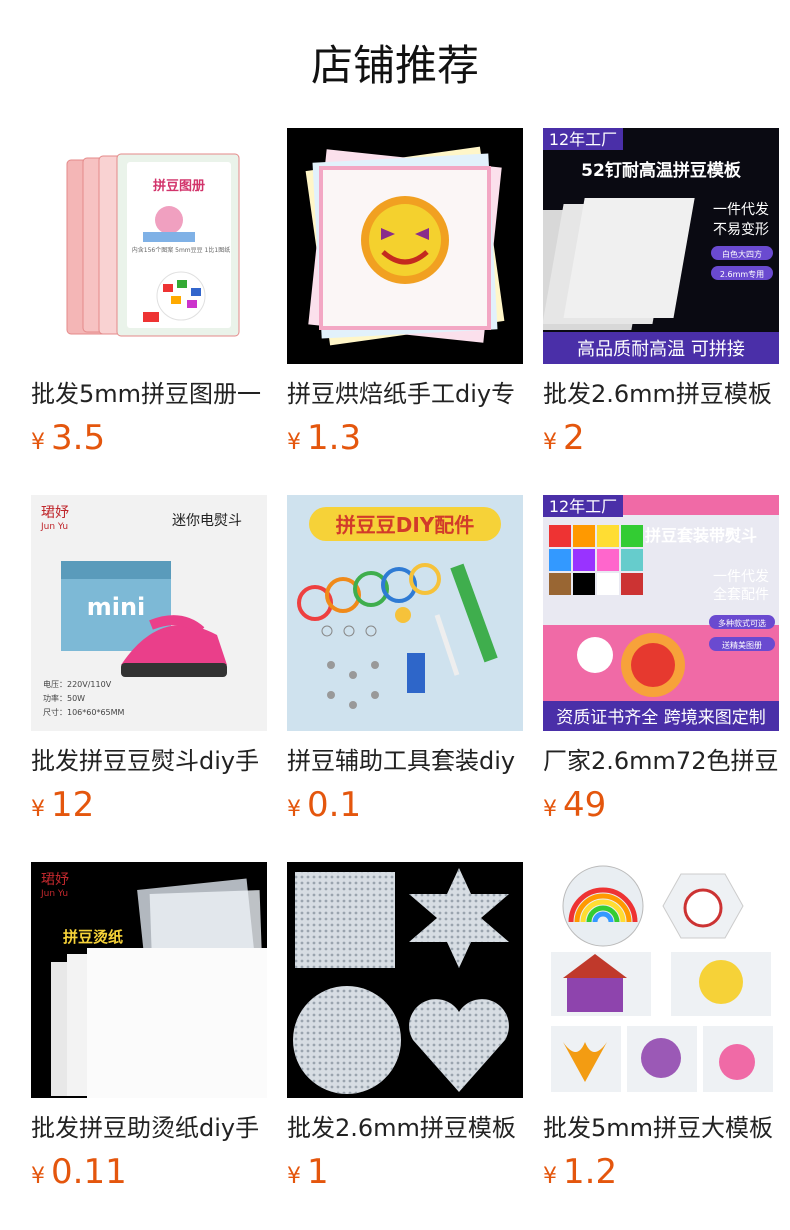  Describe the element at coordinates (149, 1128) in the screenshot. I see `product-name: 批发拼豆助烫纸diy手` at that location.